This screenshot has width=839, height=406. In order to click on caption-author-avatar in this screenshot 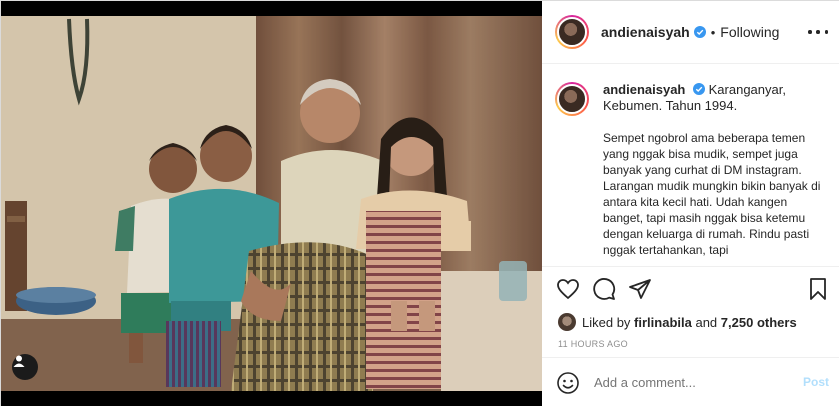, I will do `click(572, 99)`.